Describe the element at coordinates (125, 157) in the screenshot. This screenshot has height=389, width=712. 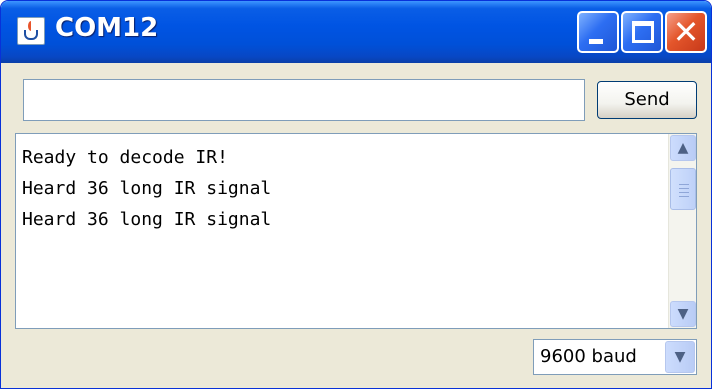
I see `output-line: Ready to decode IR!` at that location.